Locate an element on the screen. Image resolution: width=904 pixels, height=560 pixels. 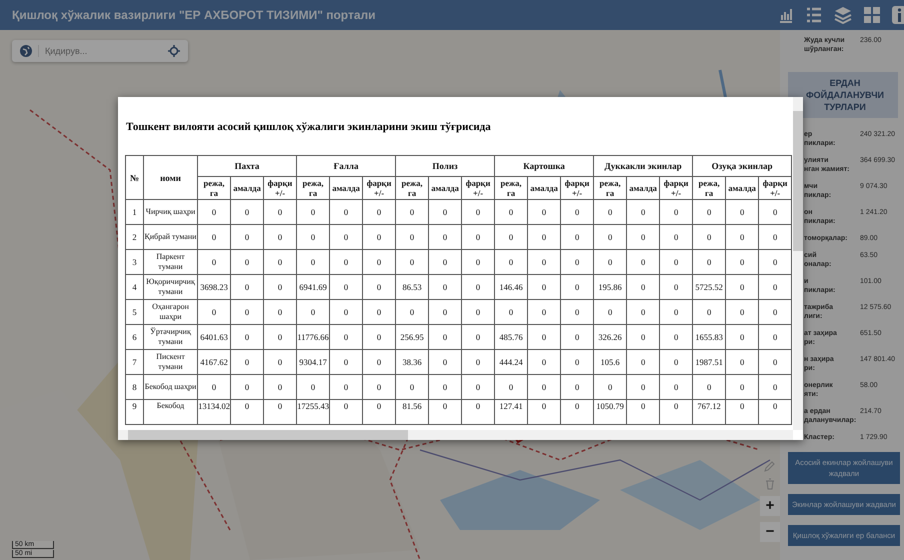
info-icon is located at coordinates (898, 15).